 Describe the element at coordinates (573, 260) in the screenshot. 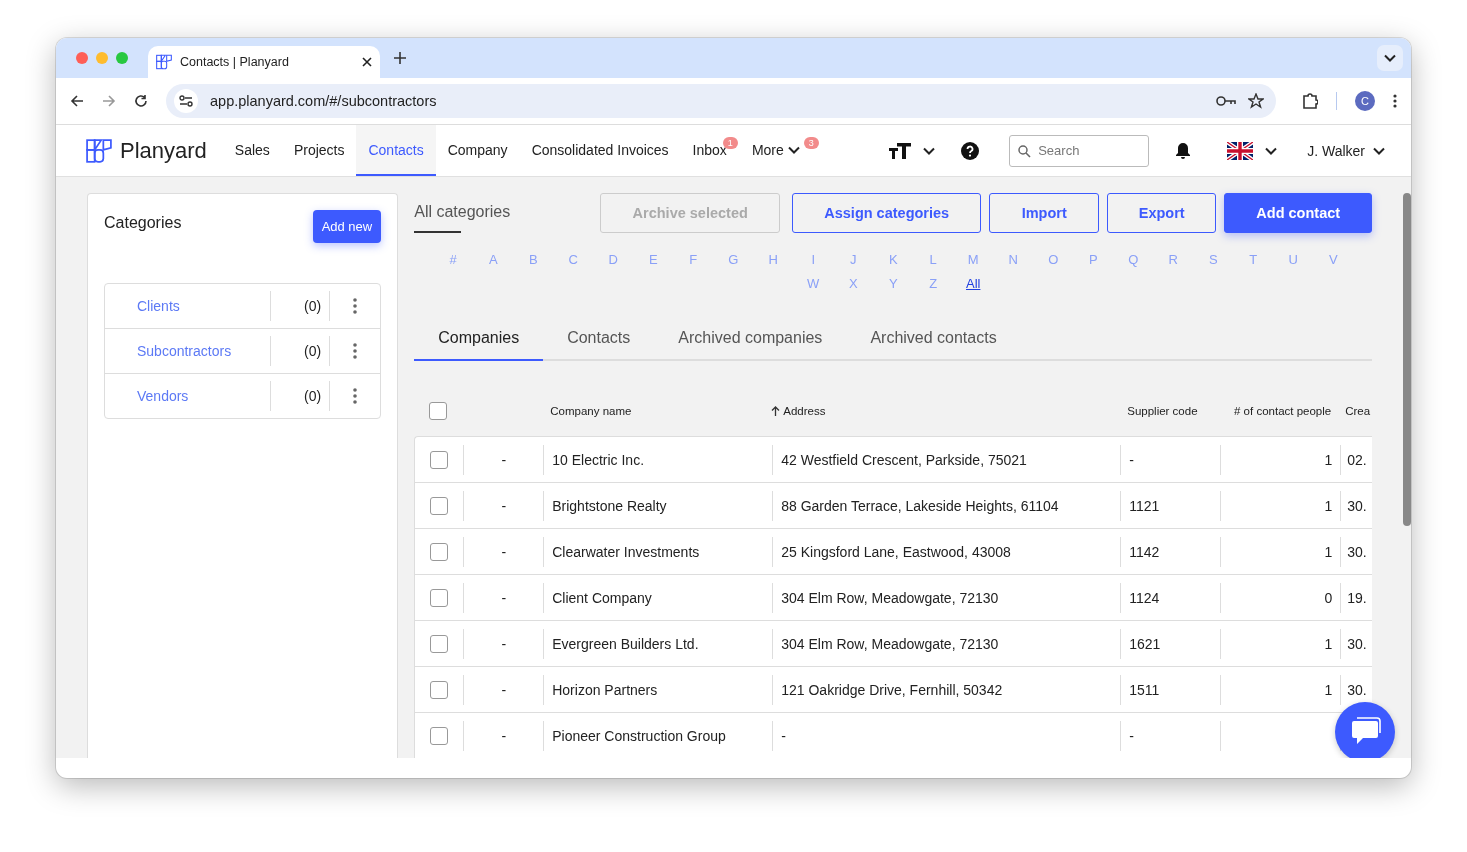

I see `letter-filter-link: C` at that location.